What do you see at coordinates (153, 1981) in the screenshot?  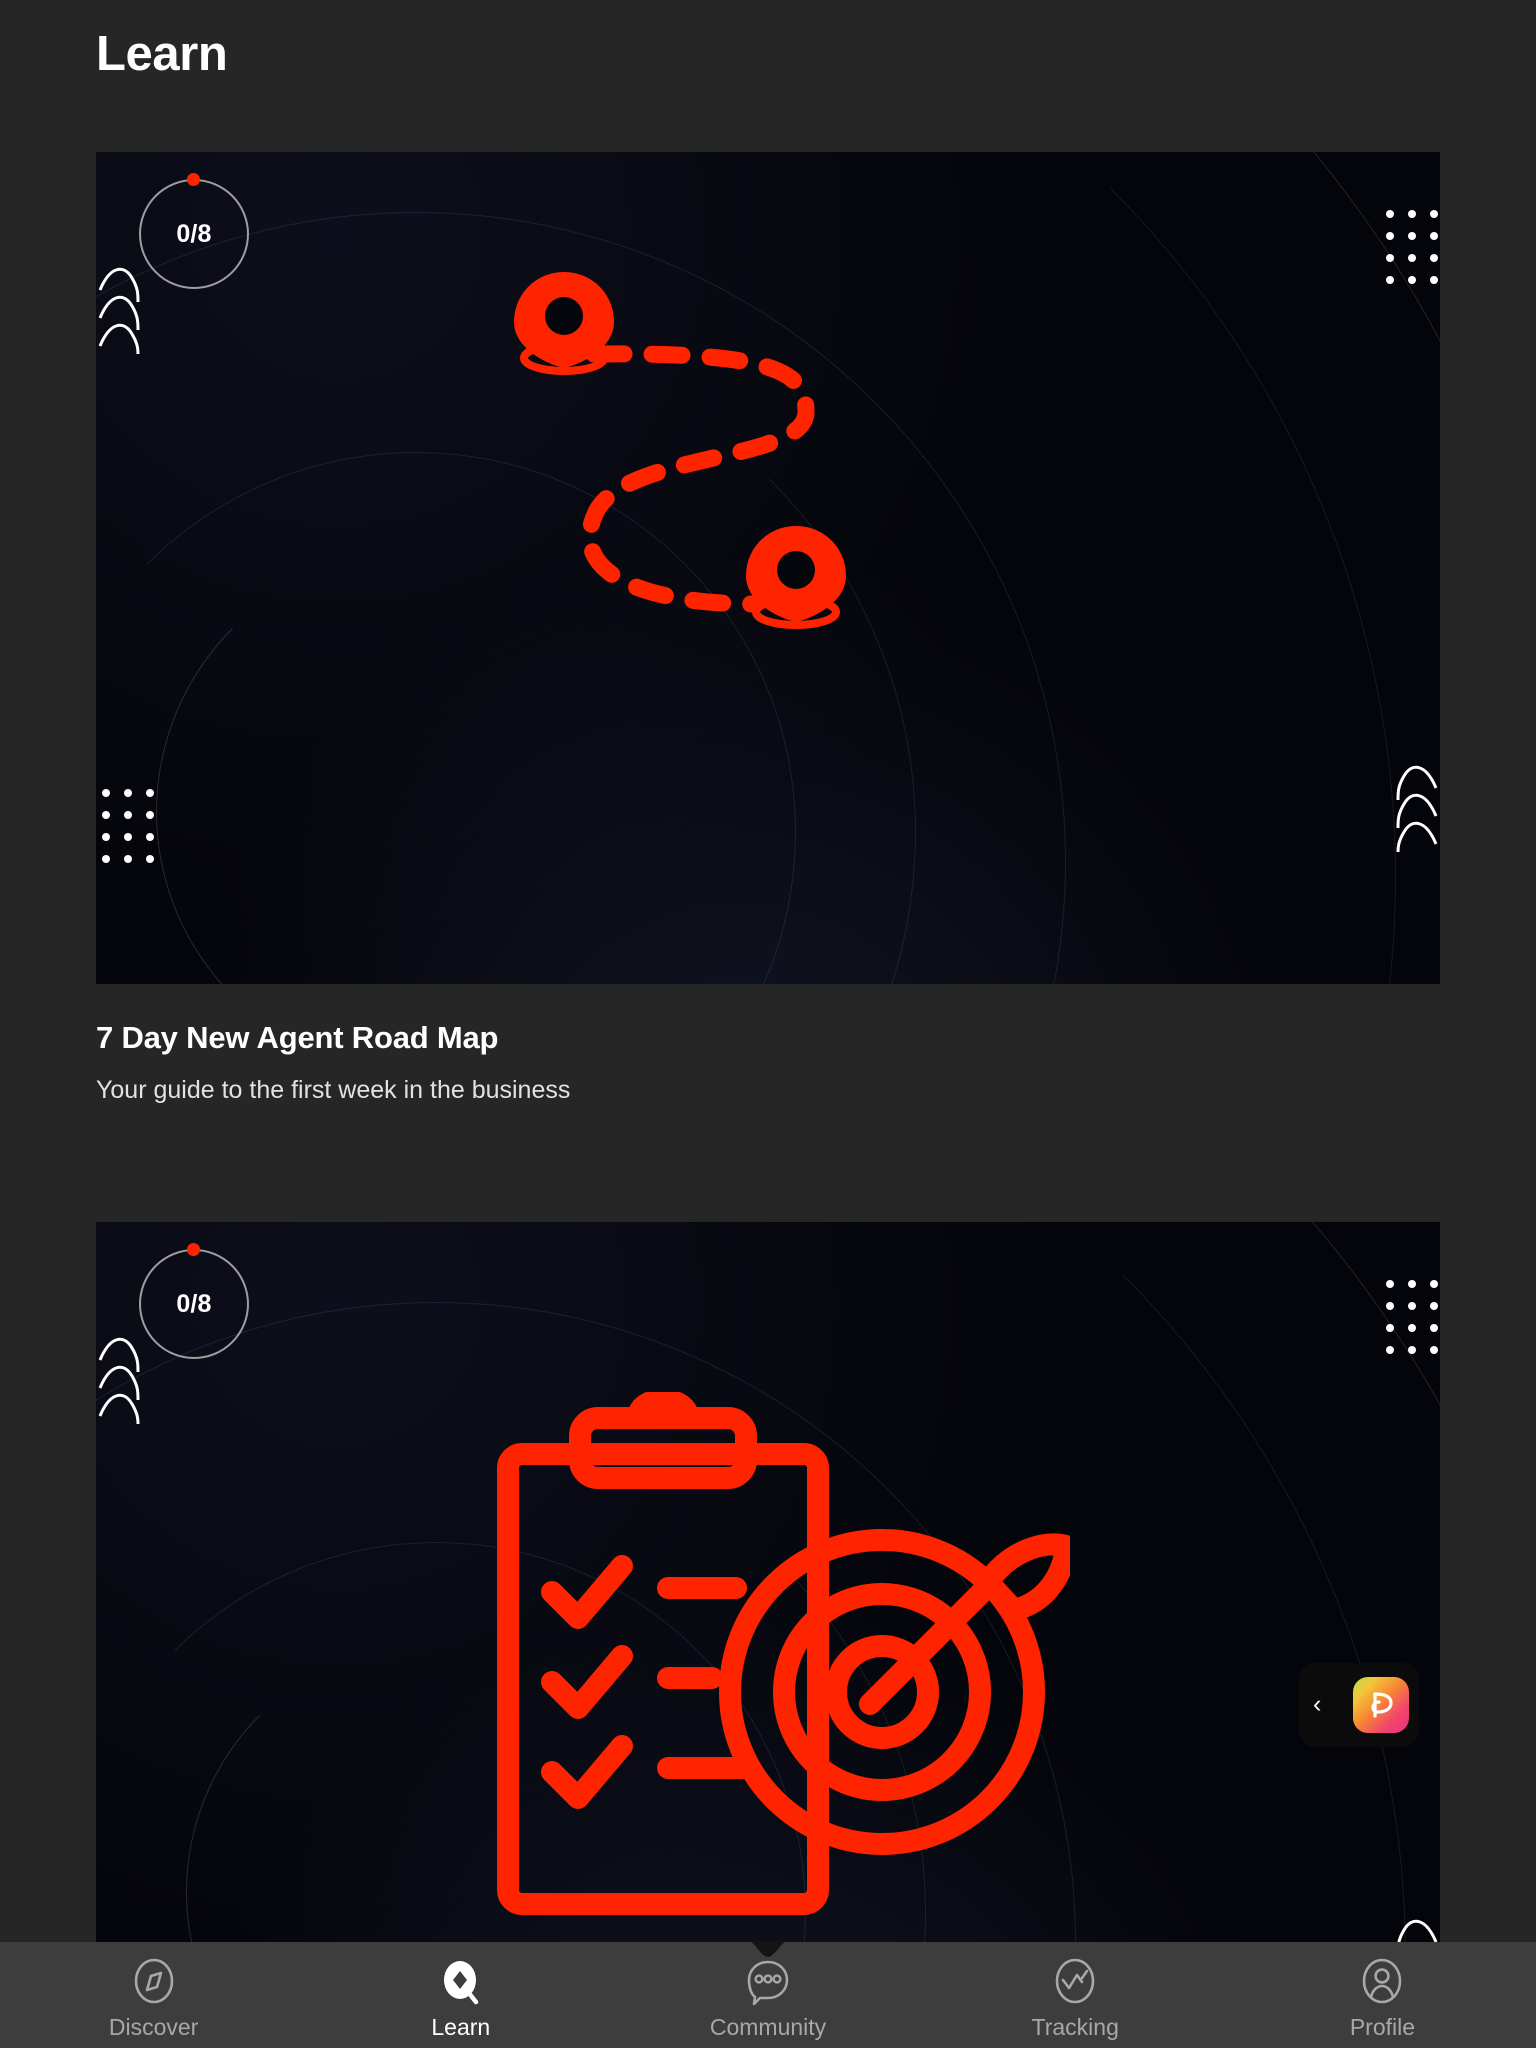 I see `compass-icon` at bounding box center [153, 1981].